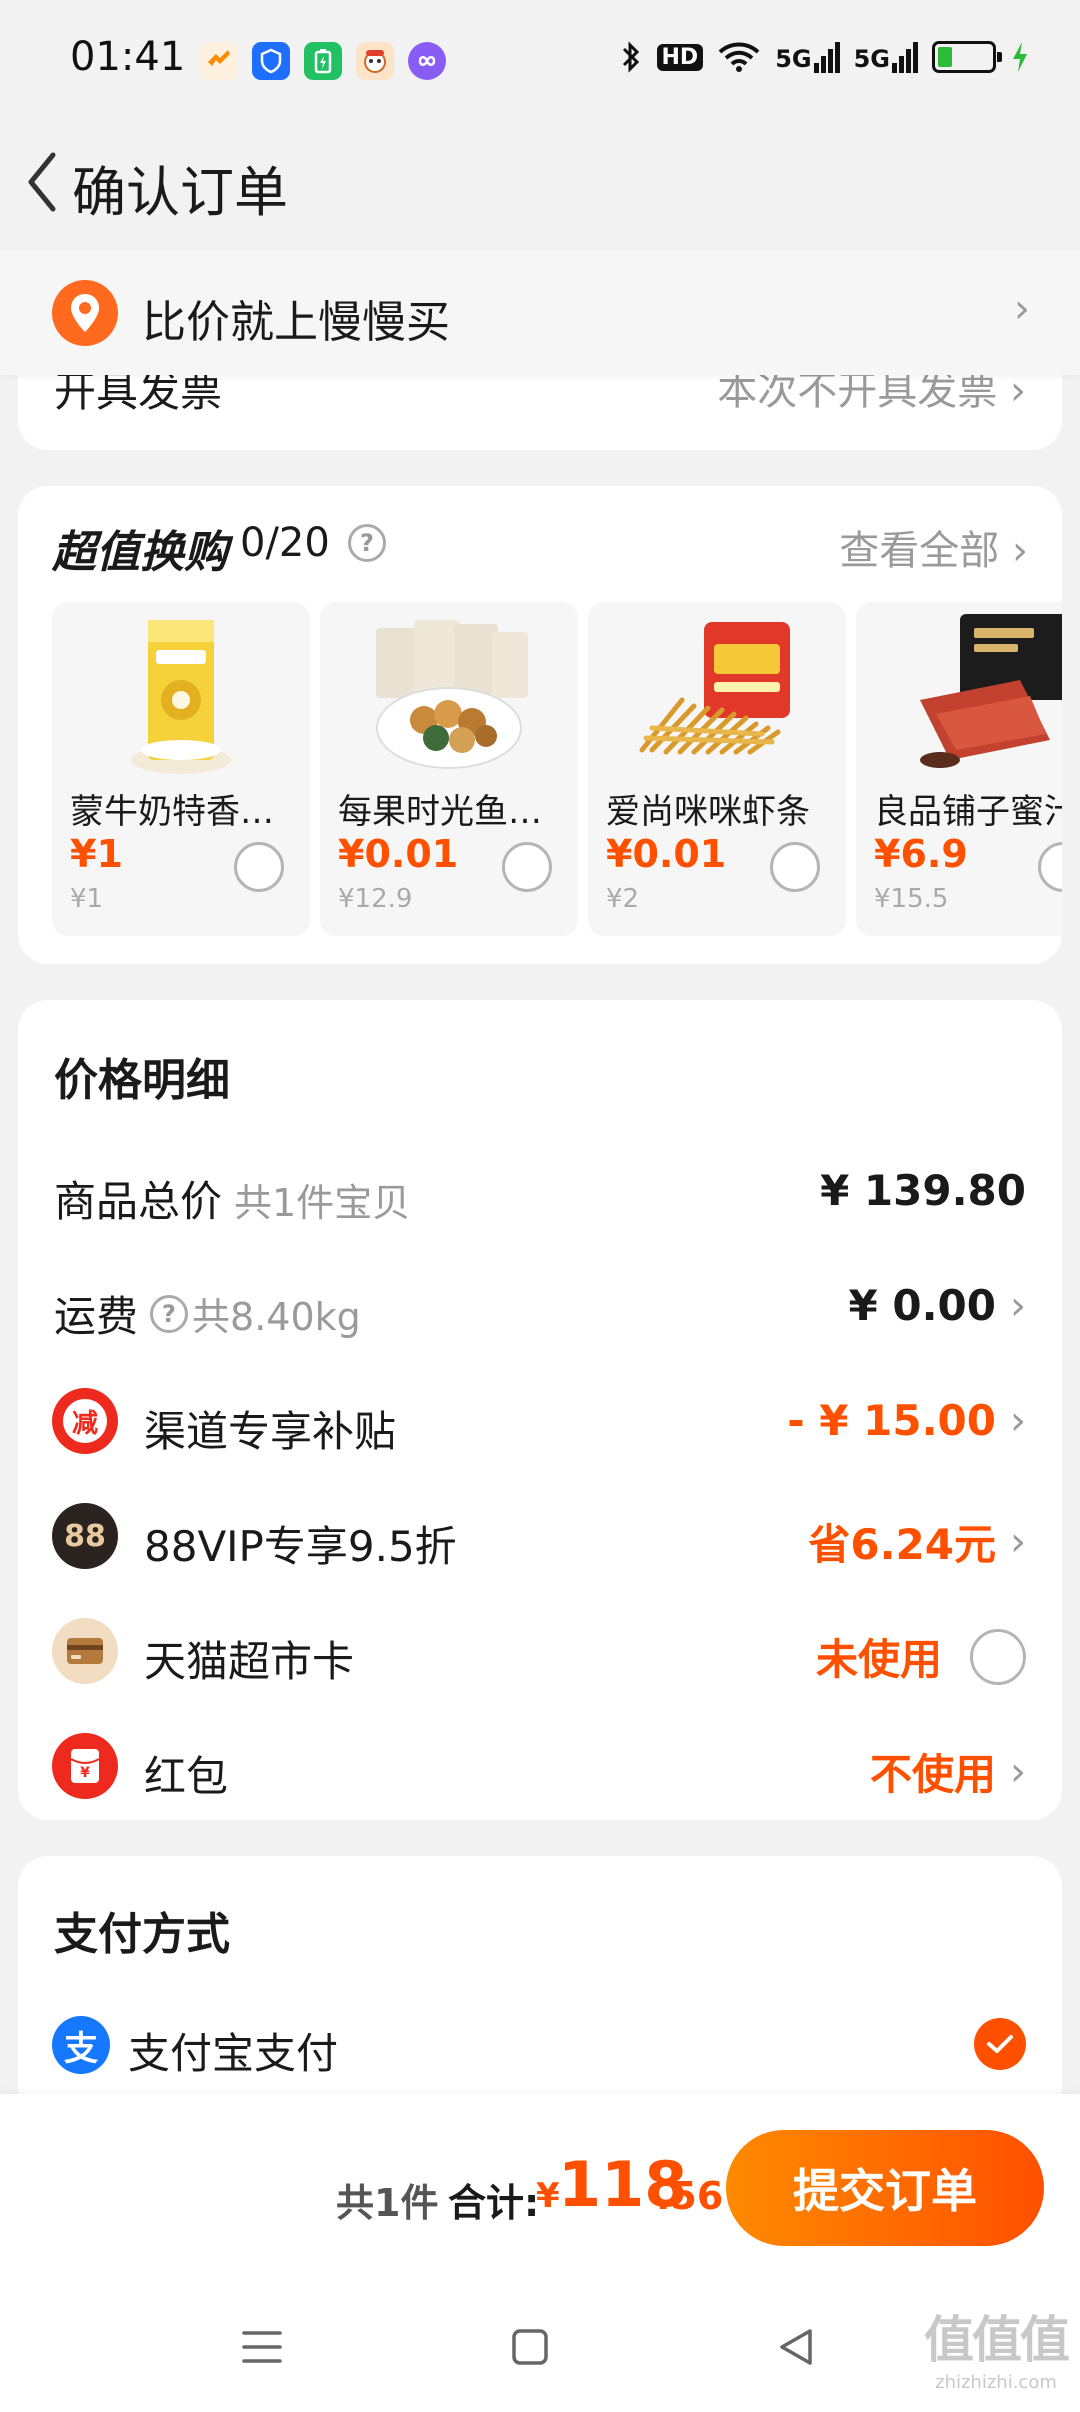  What do you see at coordinates (300, 1546) in the screenshot?
I see `vip-label: 88VIP专享9.5折` at bounding box center [300, 1546].